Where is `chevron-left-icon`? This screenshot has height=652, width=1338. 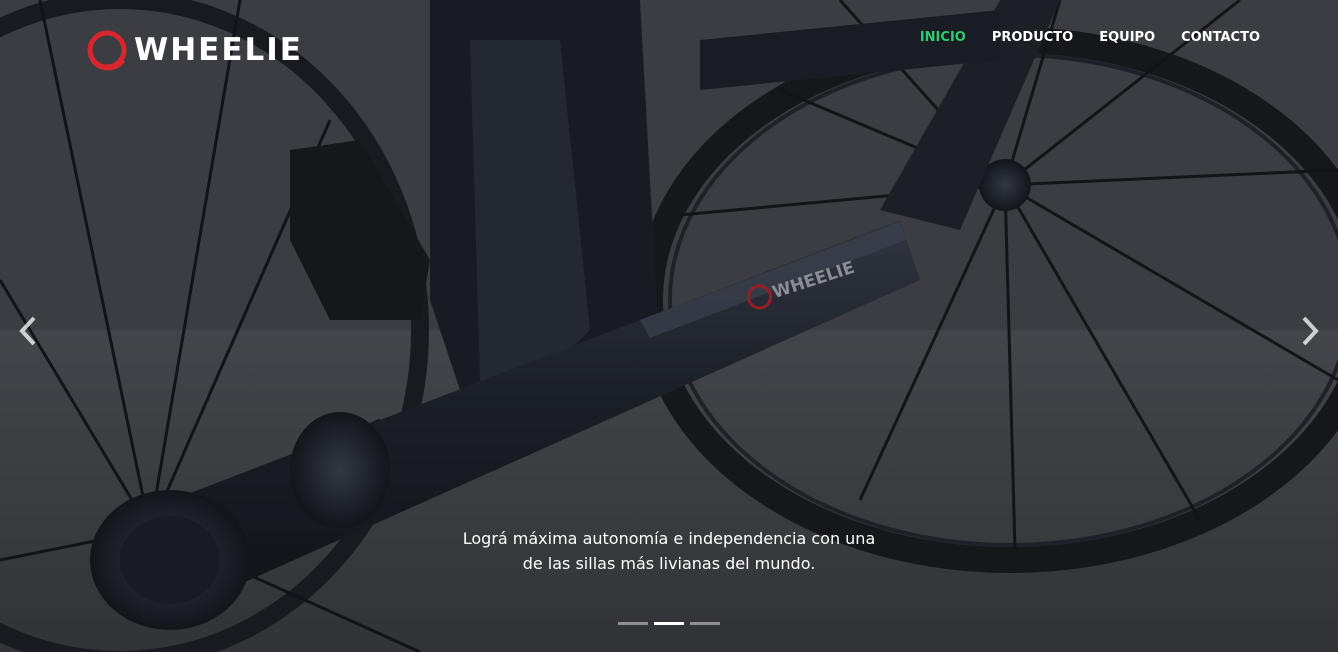
chevron-left-icon is located at coordinates (27, 331).